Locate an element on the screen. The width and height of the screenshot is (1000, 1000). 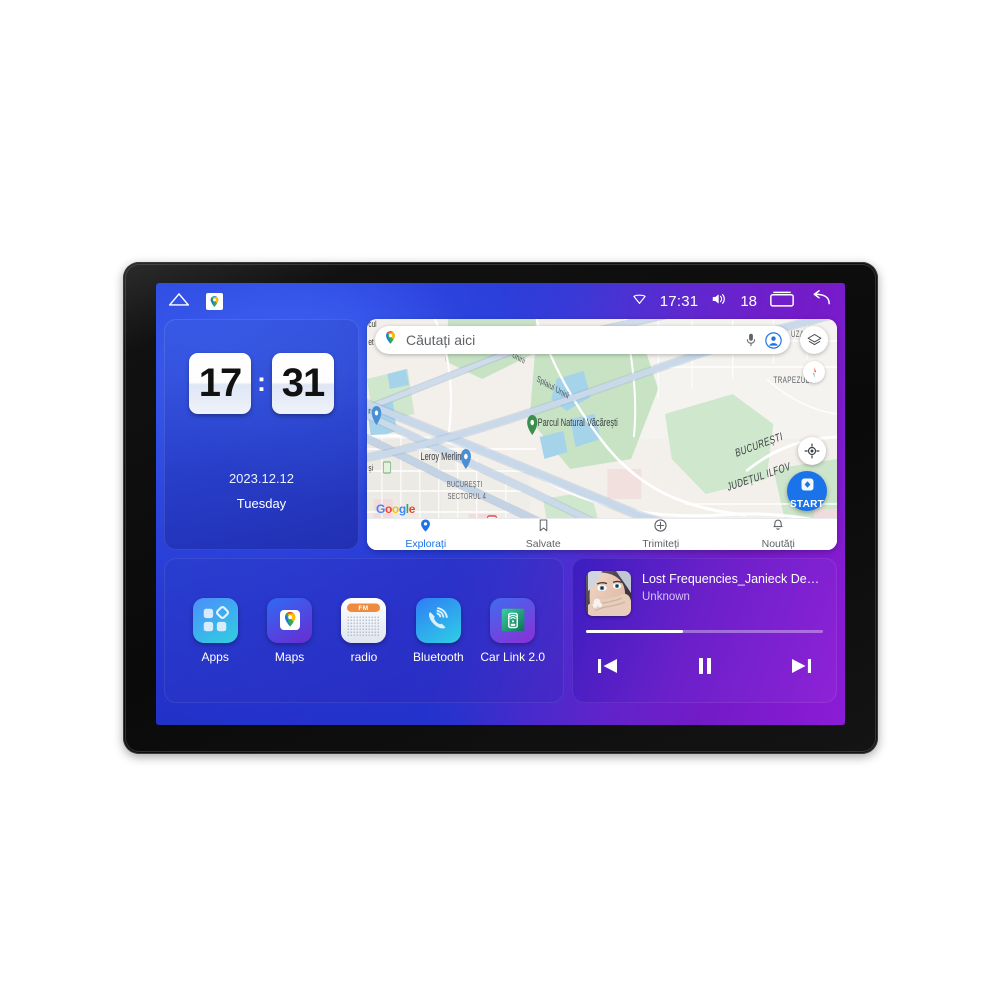
previous-track-button is located at coordinates (608, 666).